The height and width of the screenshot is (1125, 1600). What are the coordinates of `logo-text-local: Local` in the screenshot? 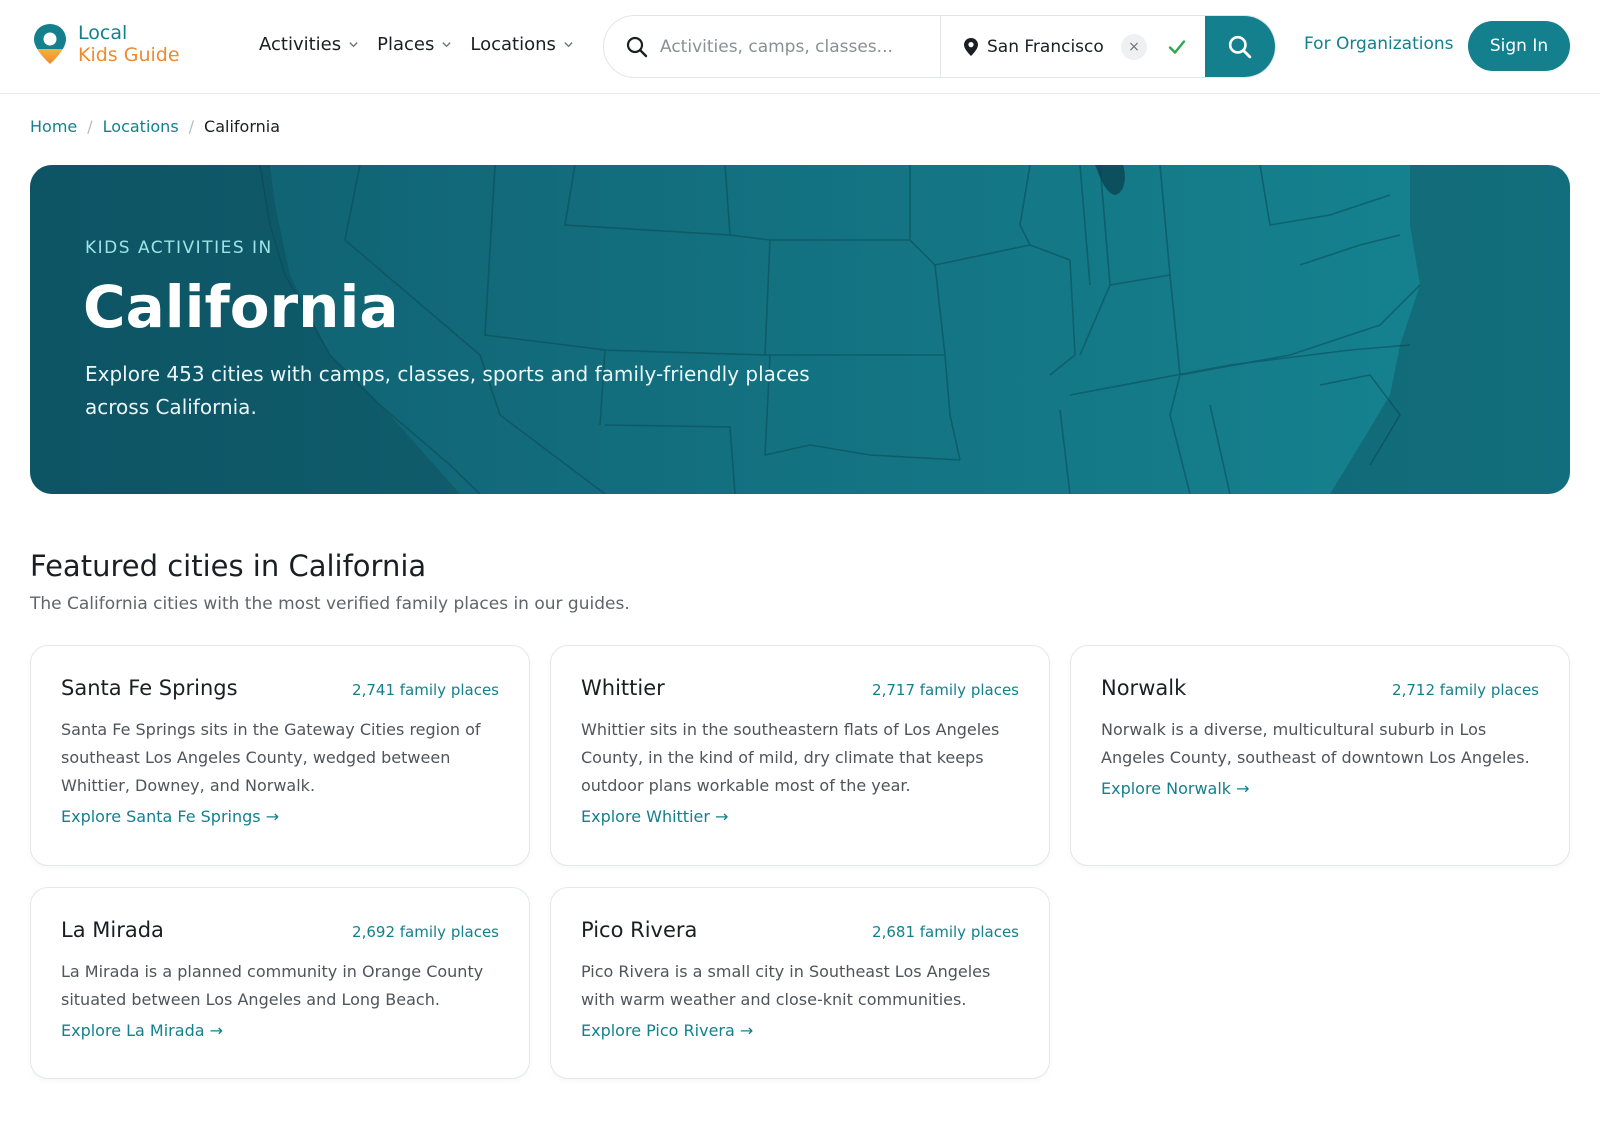 It's located at (103, 33).